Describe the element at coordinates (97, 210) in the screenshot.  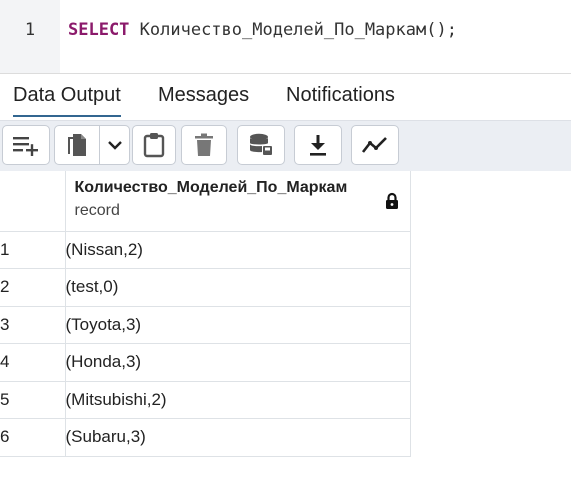
I see `column-type: record` at that location.